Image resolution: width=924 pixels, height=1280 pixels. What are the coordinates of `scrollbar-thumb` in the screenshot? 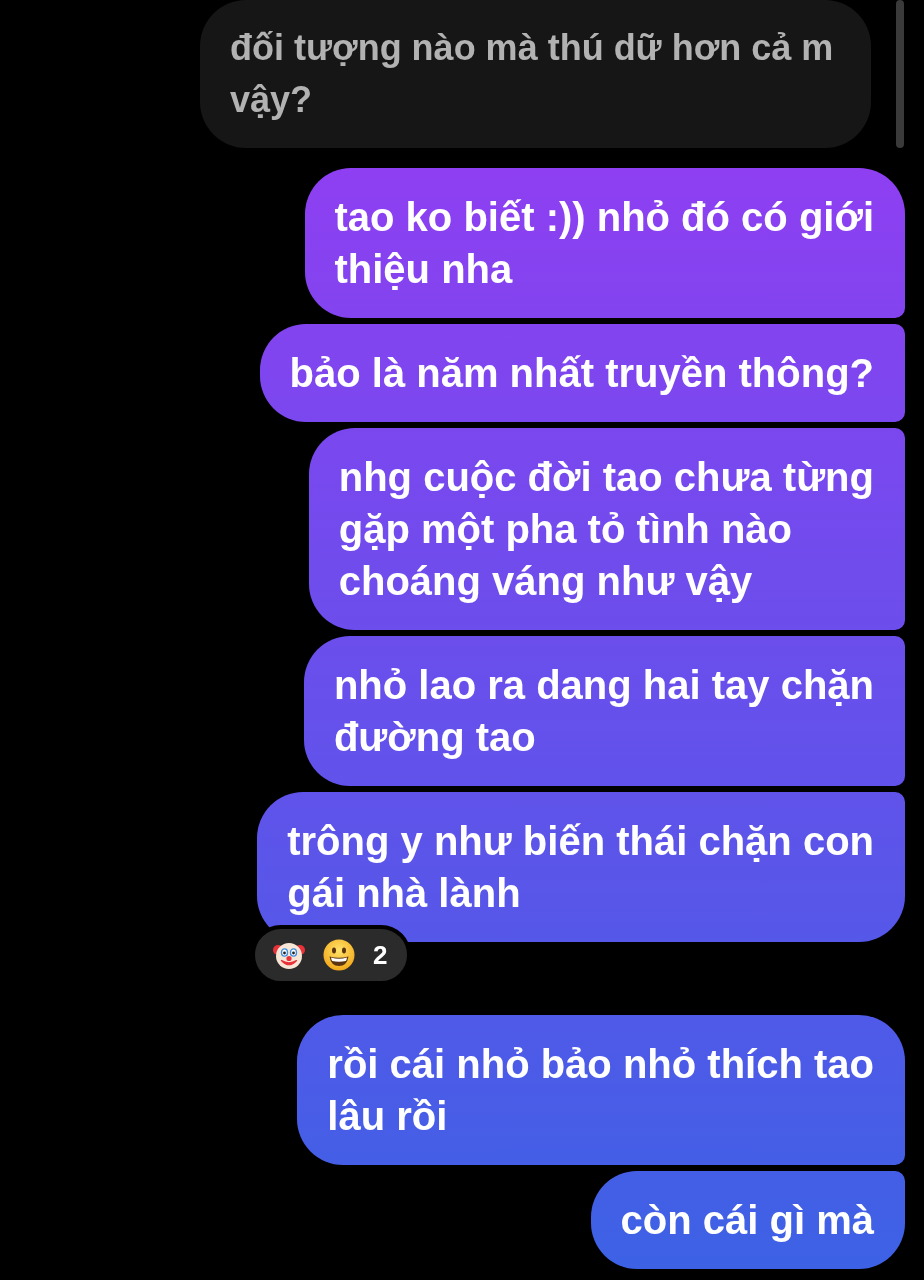 It's located at (900, 74).